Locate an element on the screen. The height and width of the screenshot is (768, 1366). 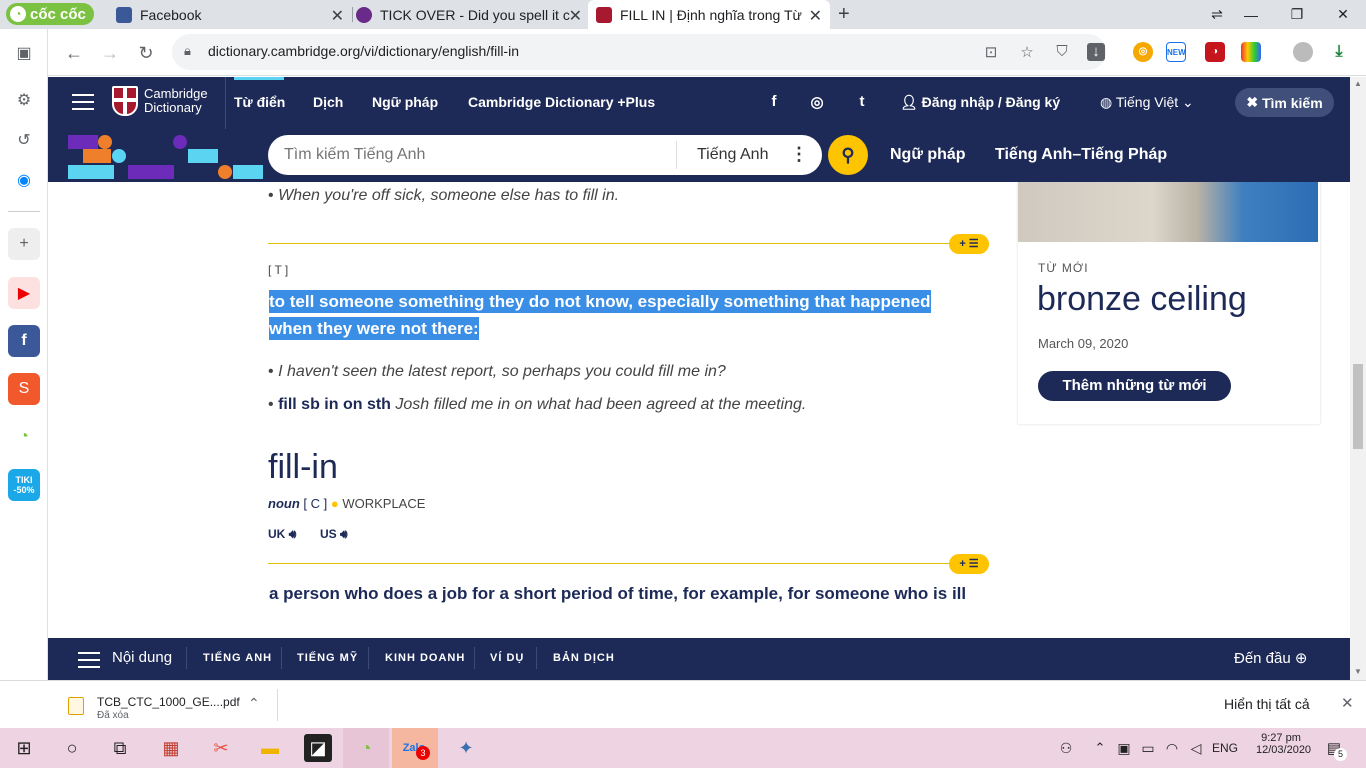
nav-plus: Cambridge Dictionary +Plus is located at coordinates (561, 102).